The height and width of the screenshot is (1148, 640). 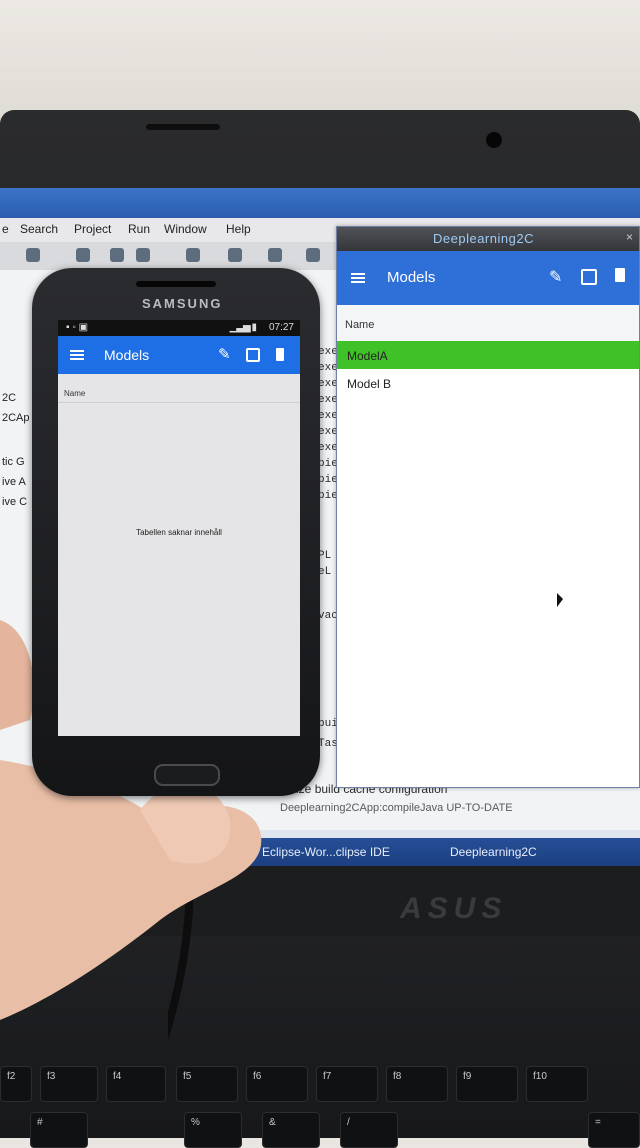 What do you see at coordinates (291, 1130) in the screenshot?
I see `keyboard-key: &` at bounding box center [291, 1130].